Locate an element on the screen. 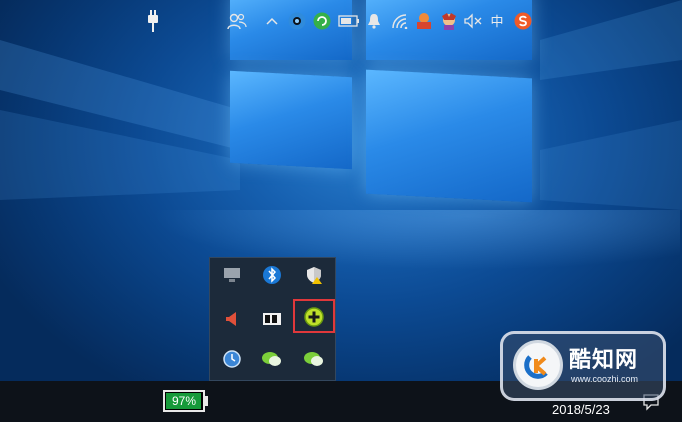  sogou-input-icon is located at coordinates (523, 20).